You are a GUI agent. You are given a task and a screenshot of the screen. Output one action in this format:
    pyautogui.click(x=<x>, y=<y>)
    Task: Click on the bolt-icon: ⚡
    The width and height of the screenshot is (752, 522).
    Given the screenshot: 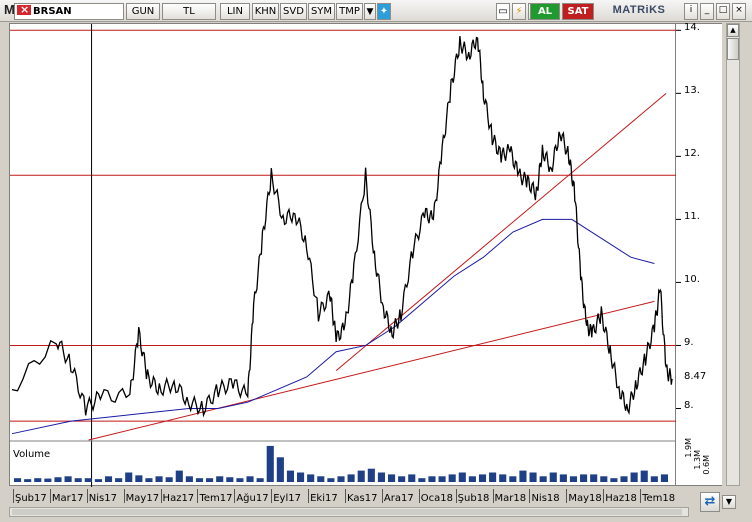 What is the action you would take?
    pyautogui.click(x=519, y=11)
    